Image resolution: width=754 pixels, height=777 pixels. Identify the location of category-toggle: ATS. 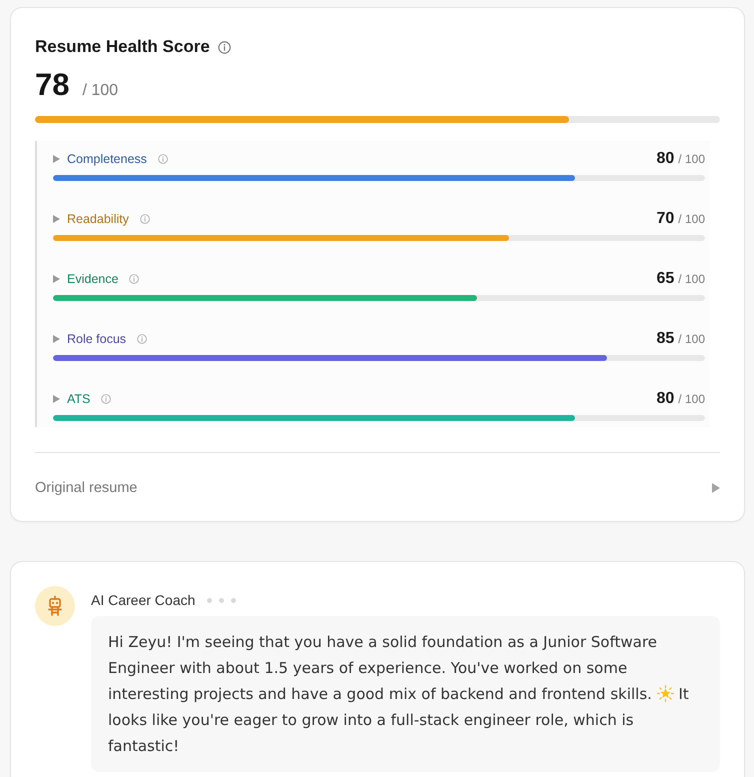
(71, 399).